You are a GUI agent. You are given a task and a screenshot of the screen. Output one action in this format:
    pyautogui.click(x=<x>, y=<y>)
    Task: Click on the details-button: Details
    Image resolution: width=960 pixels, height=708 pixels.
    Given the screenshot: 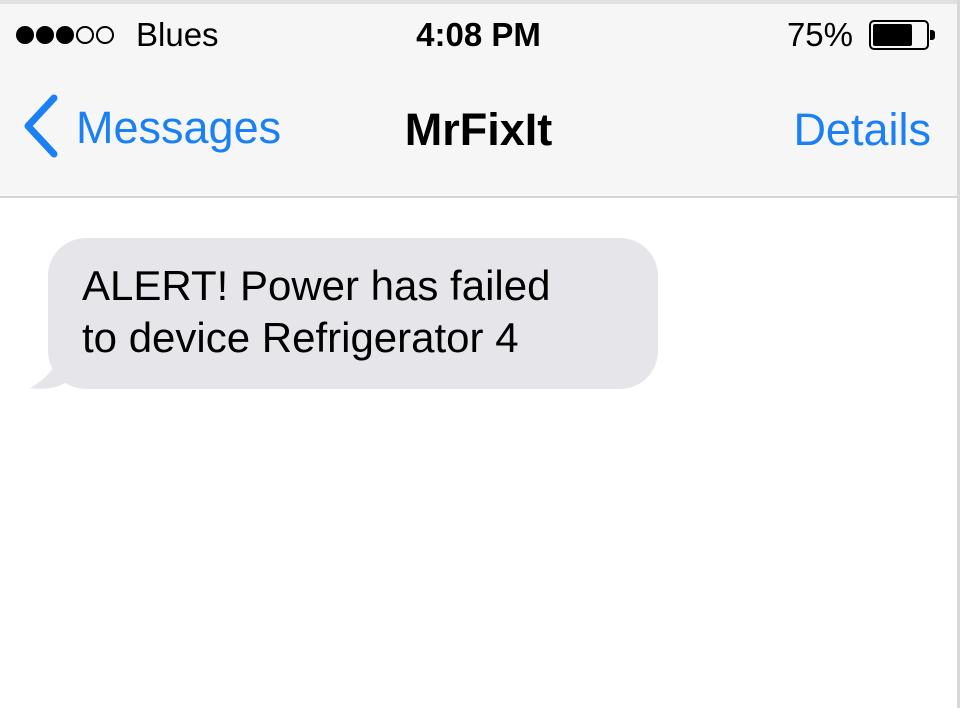 What is the action you would take?
    pyautogui.click(x=862, y=130)
    